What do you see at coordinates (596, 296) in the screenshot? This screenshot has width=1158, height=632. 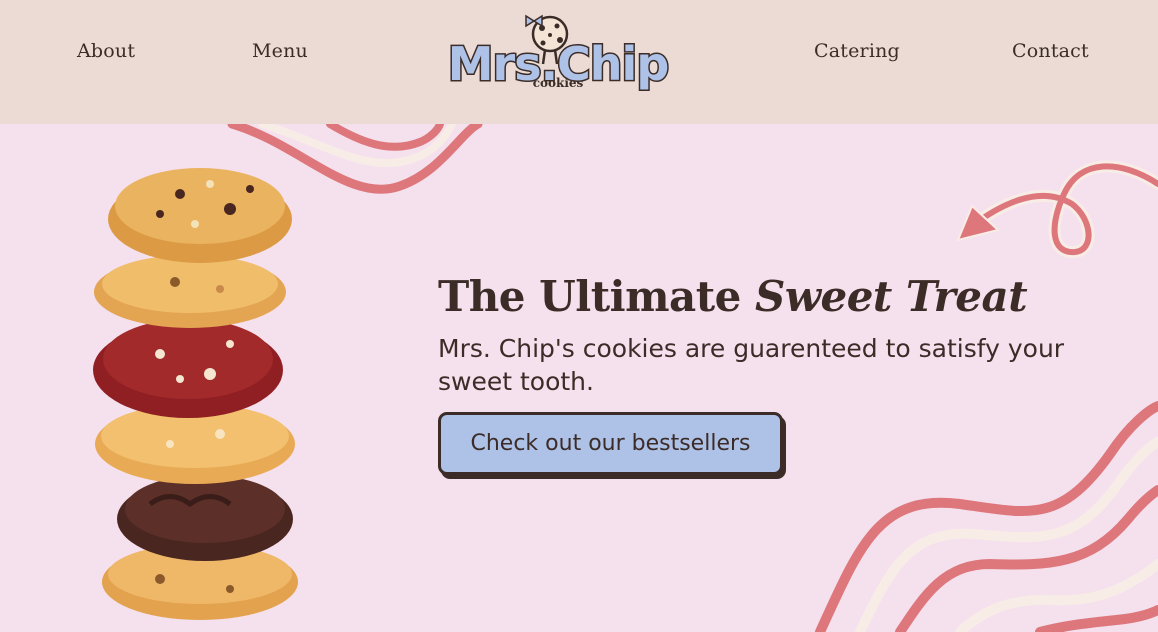 I see `headline-plain: The Ultimate` at bounding box center [596, 296].